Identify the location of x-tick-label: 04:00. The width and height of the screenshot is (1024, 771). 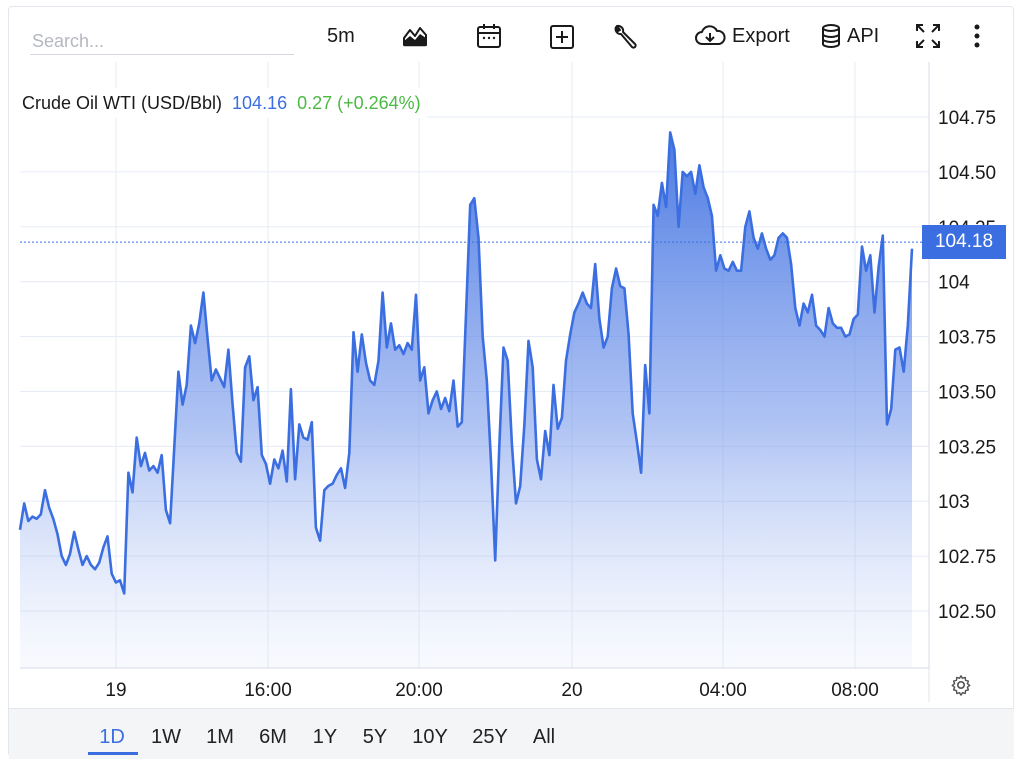
(723, 690).